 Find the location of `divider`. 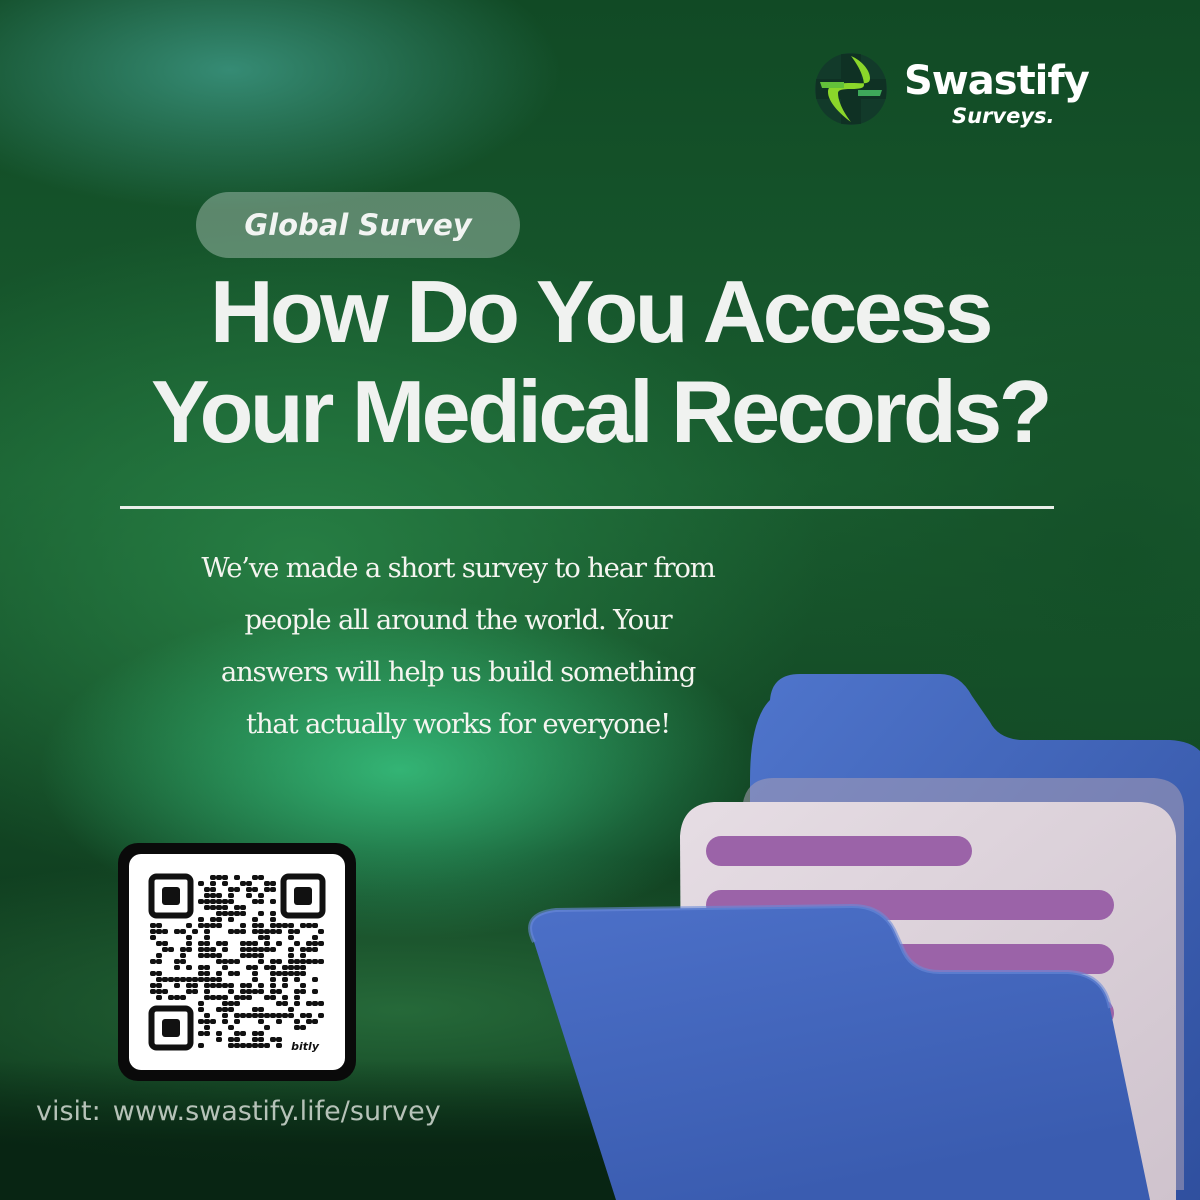

divider is located at coordinates (587, 507).